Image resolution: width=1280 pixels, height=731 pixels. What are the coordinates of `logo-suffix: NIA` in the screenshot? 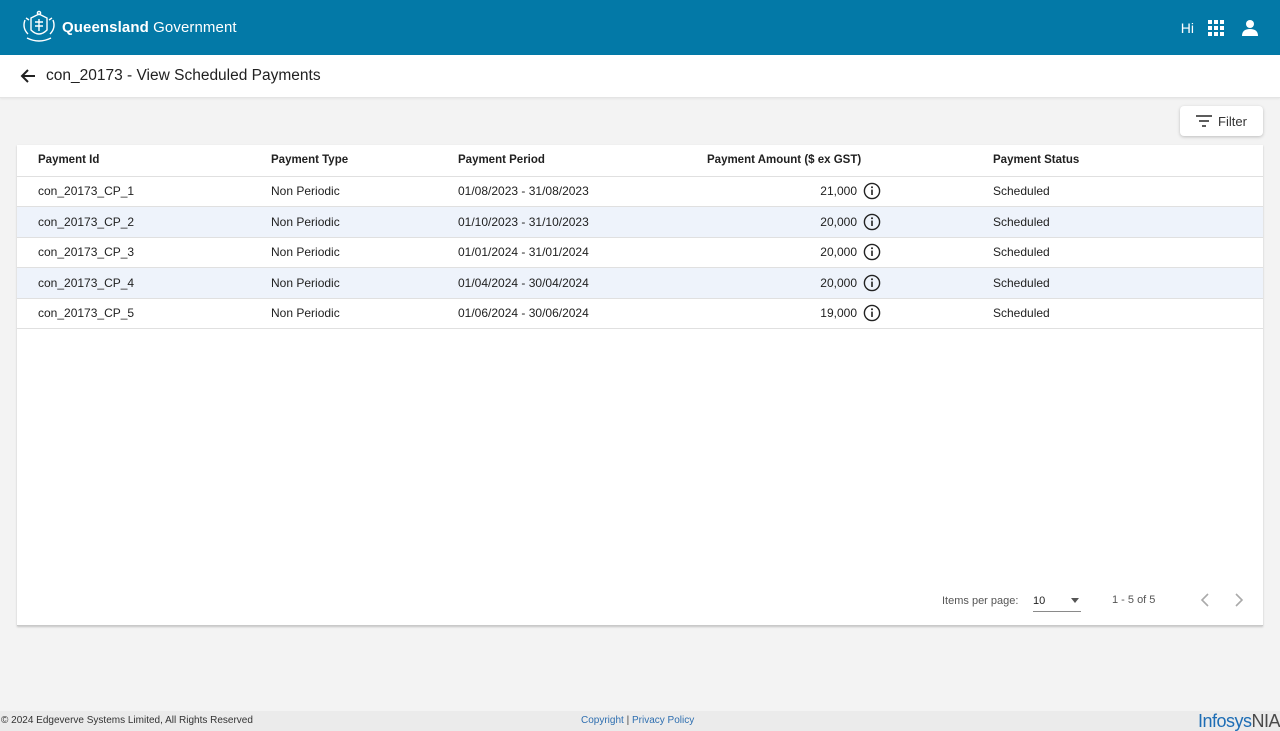 It's located at (1265, 721).